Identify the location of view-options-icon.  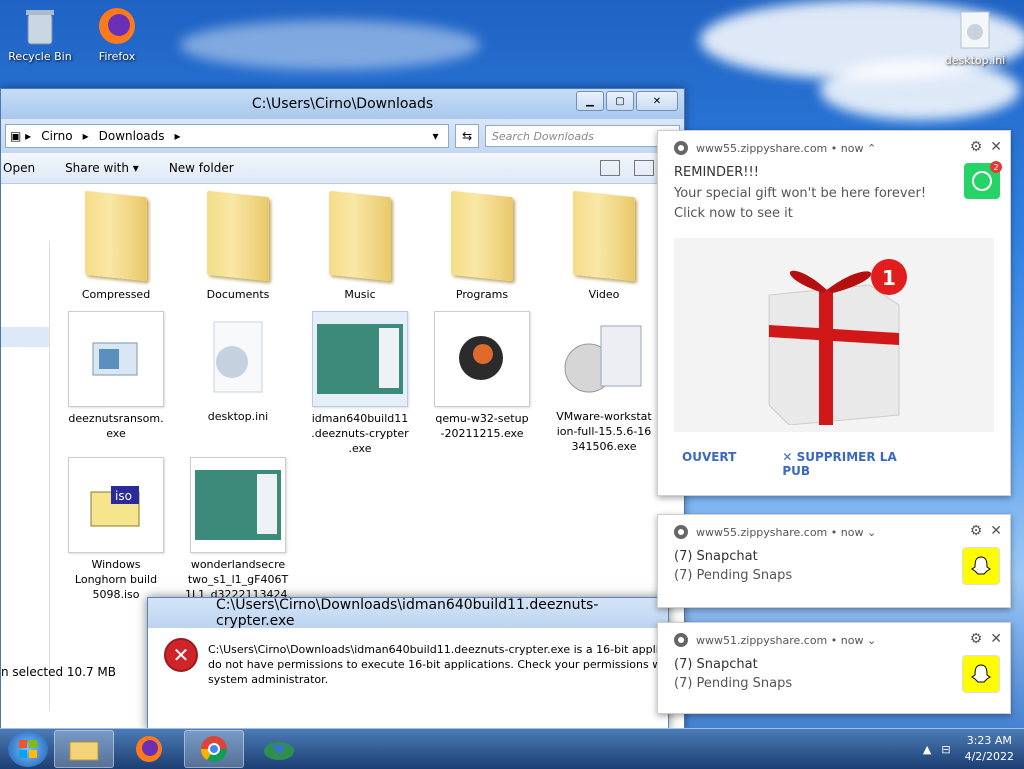
(610, 168).